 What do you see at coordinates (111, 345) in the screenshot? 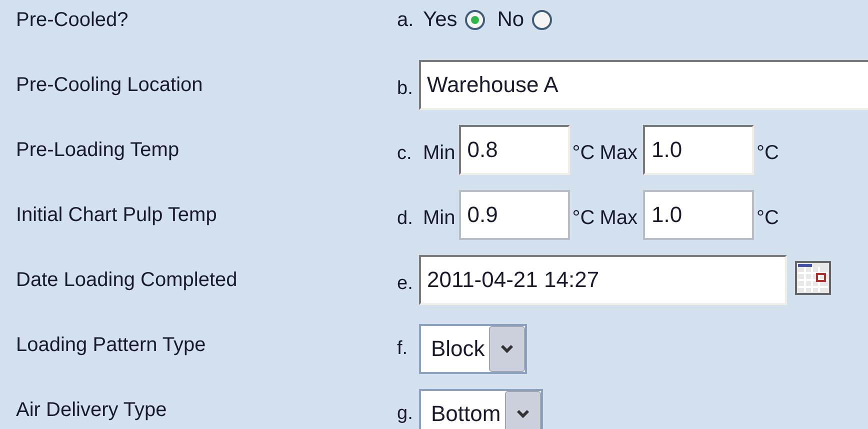
I see `field-label: Loading Pattern Type` at bounding box center [111, 345].